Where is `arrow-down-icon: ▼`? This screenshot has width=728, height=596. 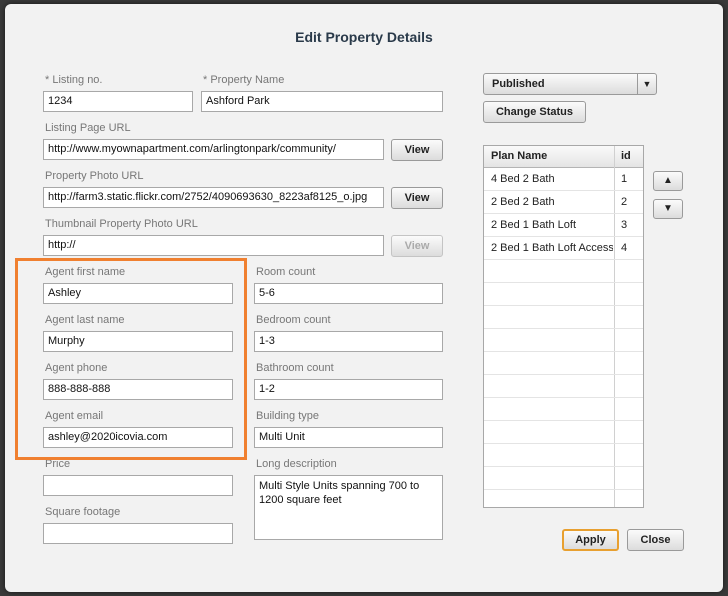 arrow-down-icon: ▼ is located at coordinates (668, 208).